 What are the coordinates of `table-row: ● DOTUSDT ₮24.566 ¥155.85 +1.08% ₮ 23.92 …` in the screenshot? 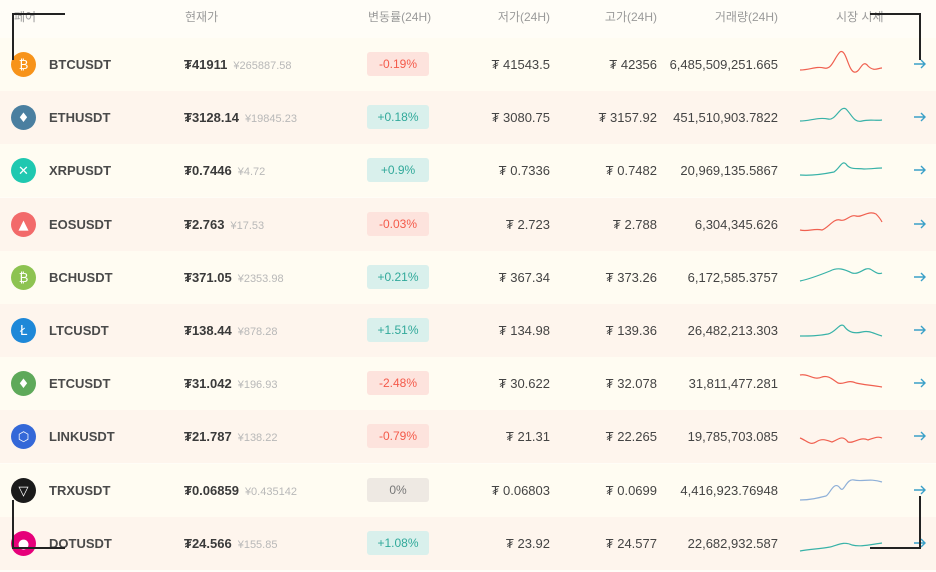 It's located at (468, 543).